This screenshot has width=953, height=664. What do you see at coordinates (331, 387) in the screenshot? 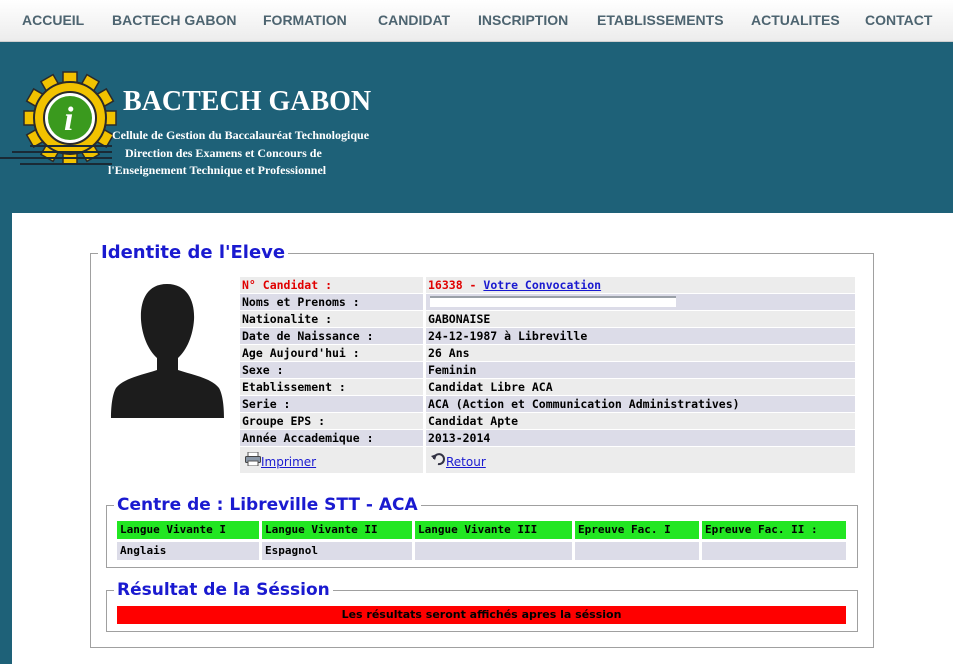
I see `label-etablissement: Etablissement :` at bounding box center [331, 387].